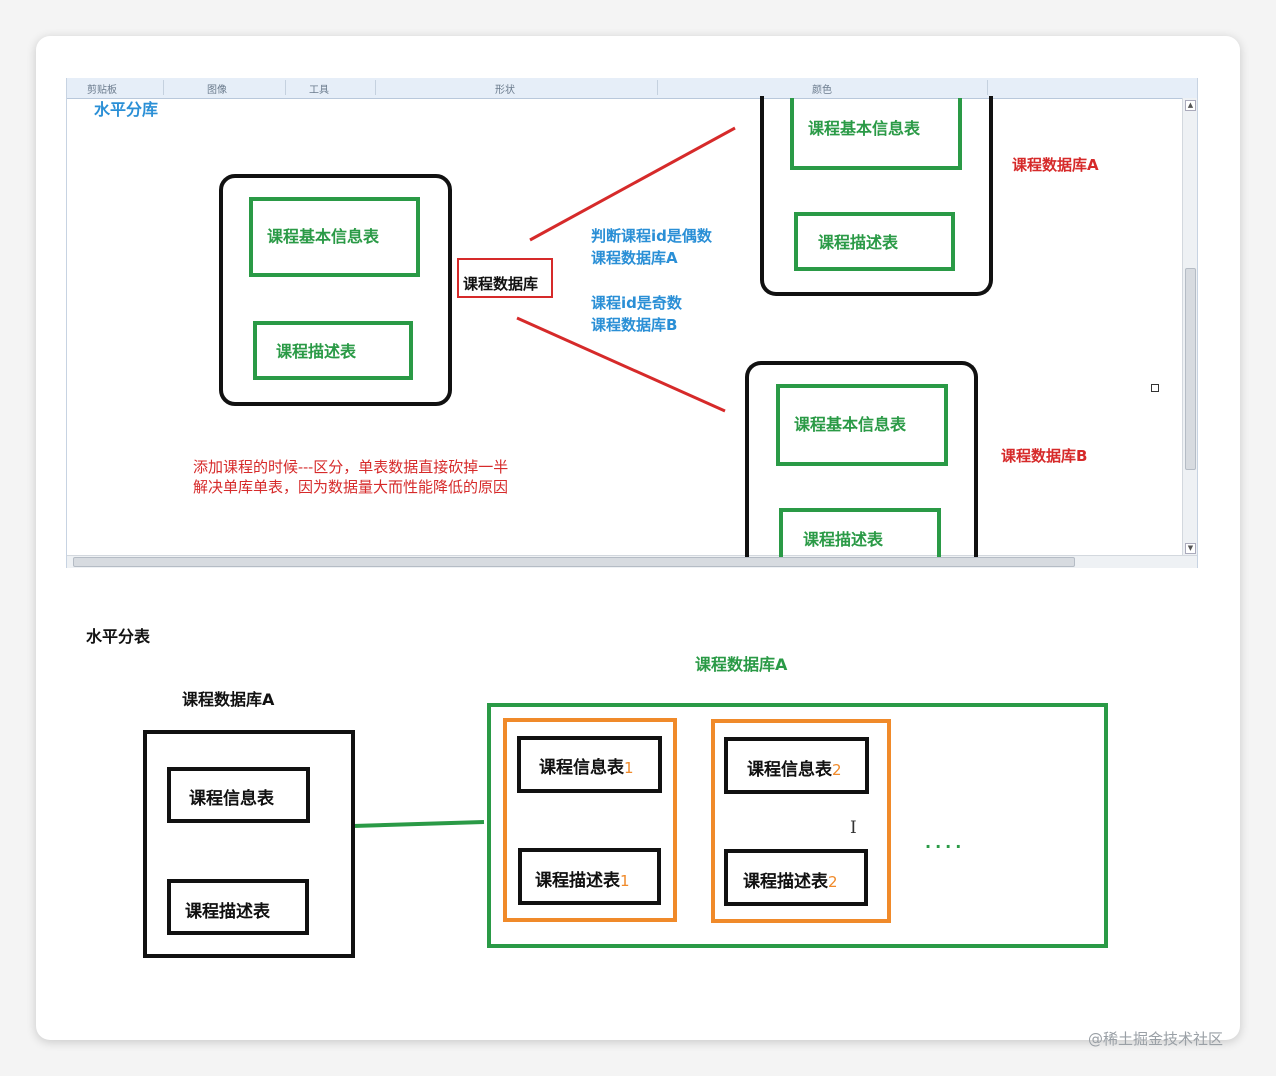 Image resolution: width=1276 pixels, height=1076 pixels. I want to click on db-b-table-desc-label: 课程描述表, so click(843, 539).